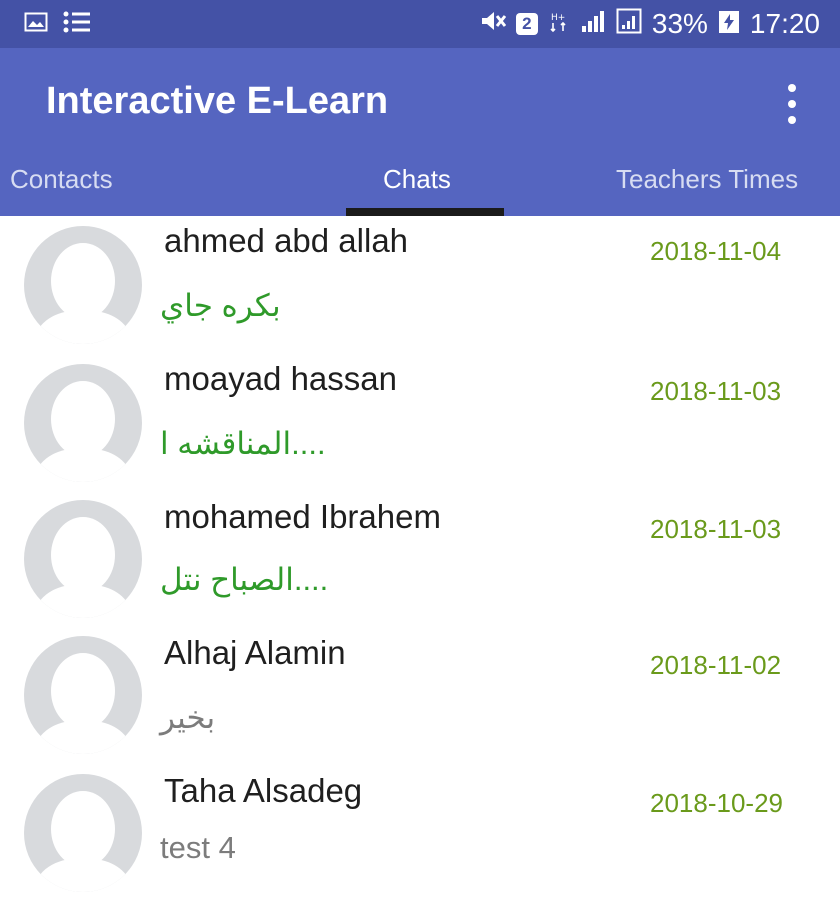 The width and height of the screenshot is (840, 906). What do you see at coordinates (420, 24) in the screenshot?
I see `status-bar: 2 H+ 33% 17:20` at bounding box center [420, 24].